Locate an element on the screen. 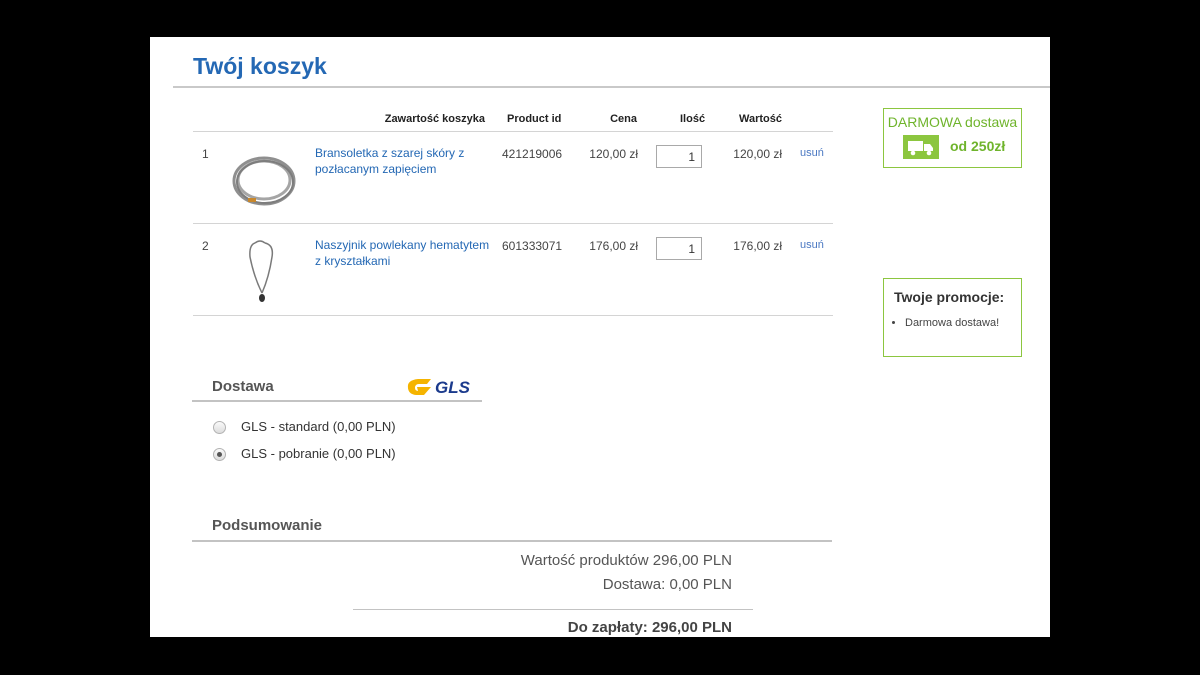 The height and width of the screenshot is (675, 1200). necklace-image is located at coordinates (264, 270).